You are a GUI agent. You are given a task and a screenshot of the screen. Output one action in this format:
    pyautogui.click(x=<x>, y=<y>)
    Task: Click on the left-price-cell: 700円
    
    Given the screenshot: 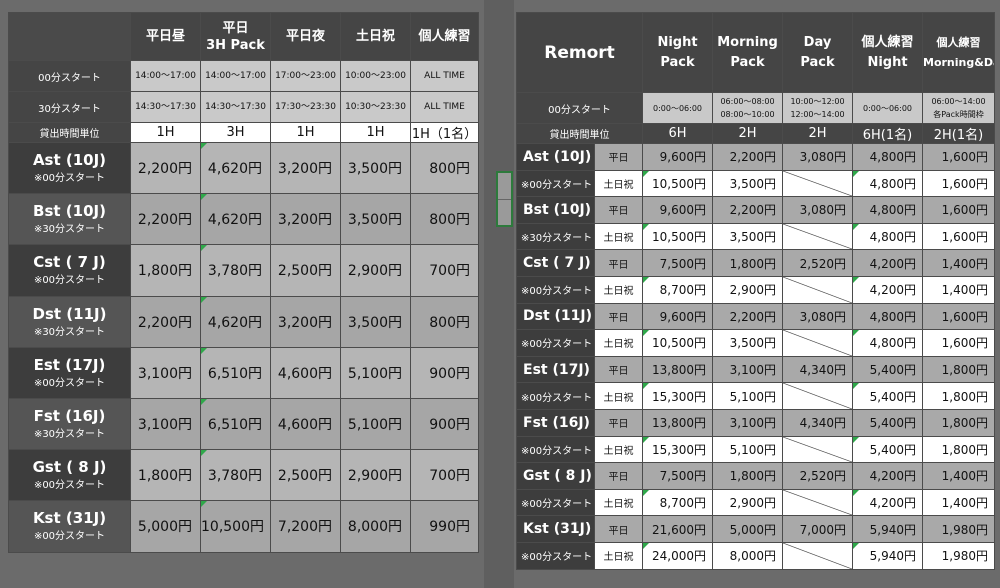 What is the action you would take?
    pyautogui.click(x=444, y=475)
    